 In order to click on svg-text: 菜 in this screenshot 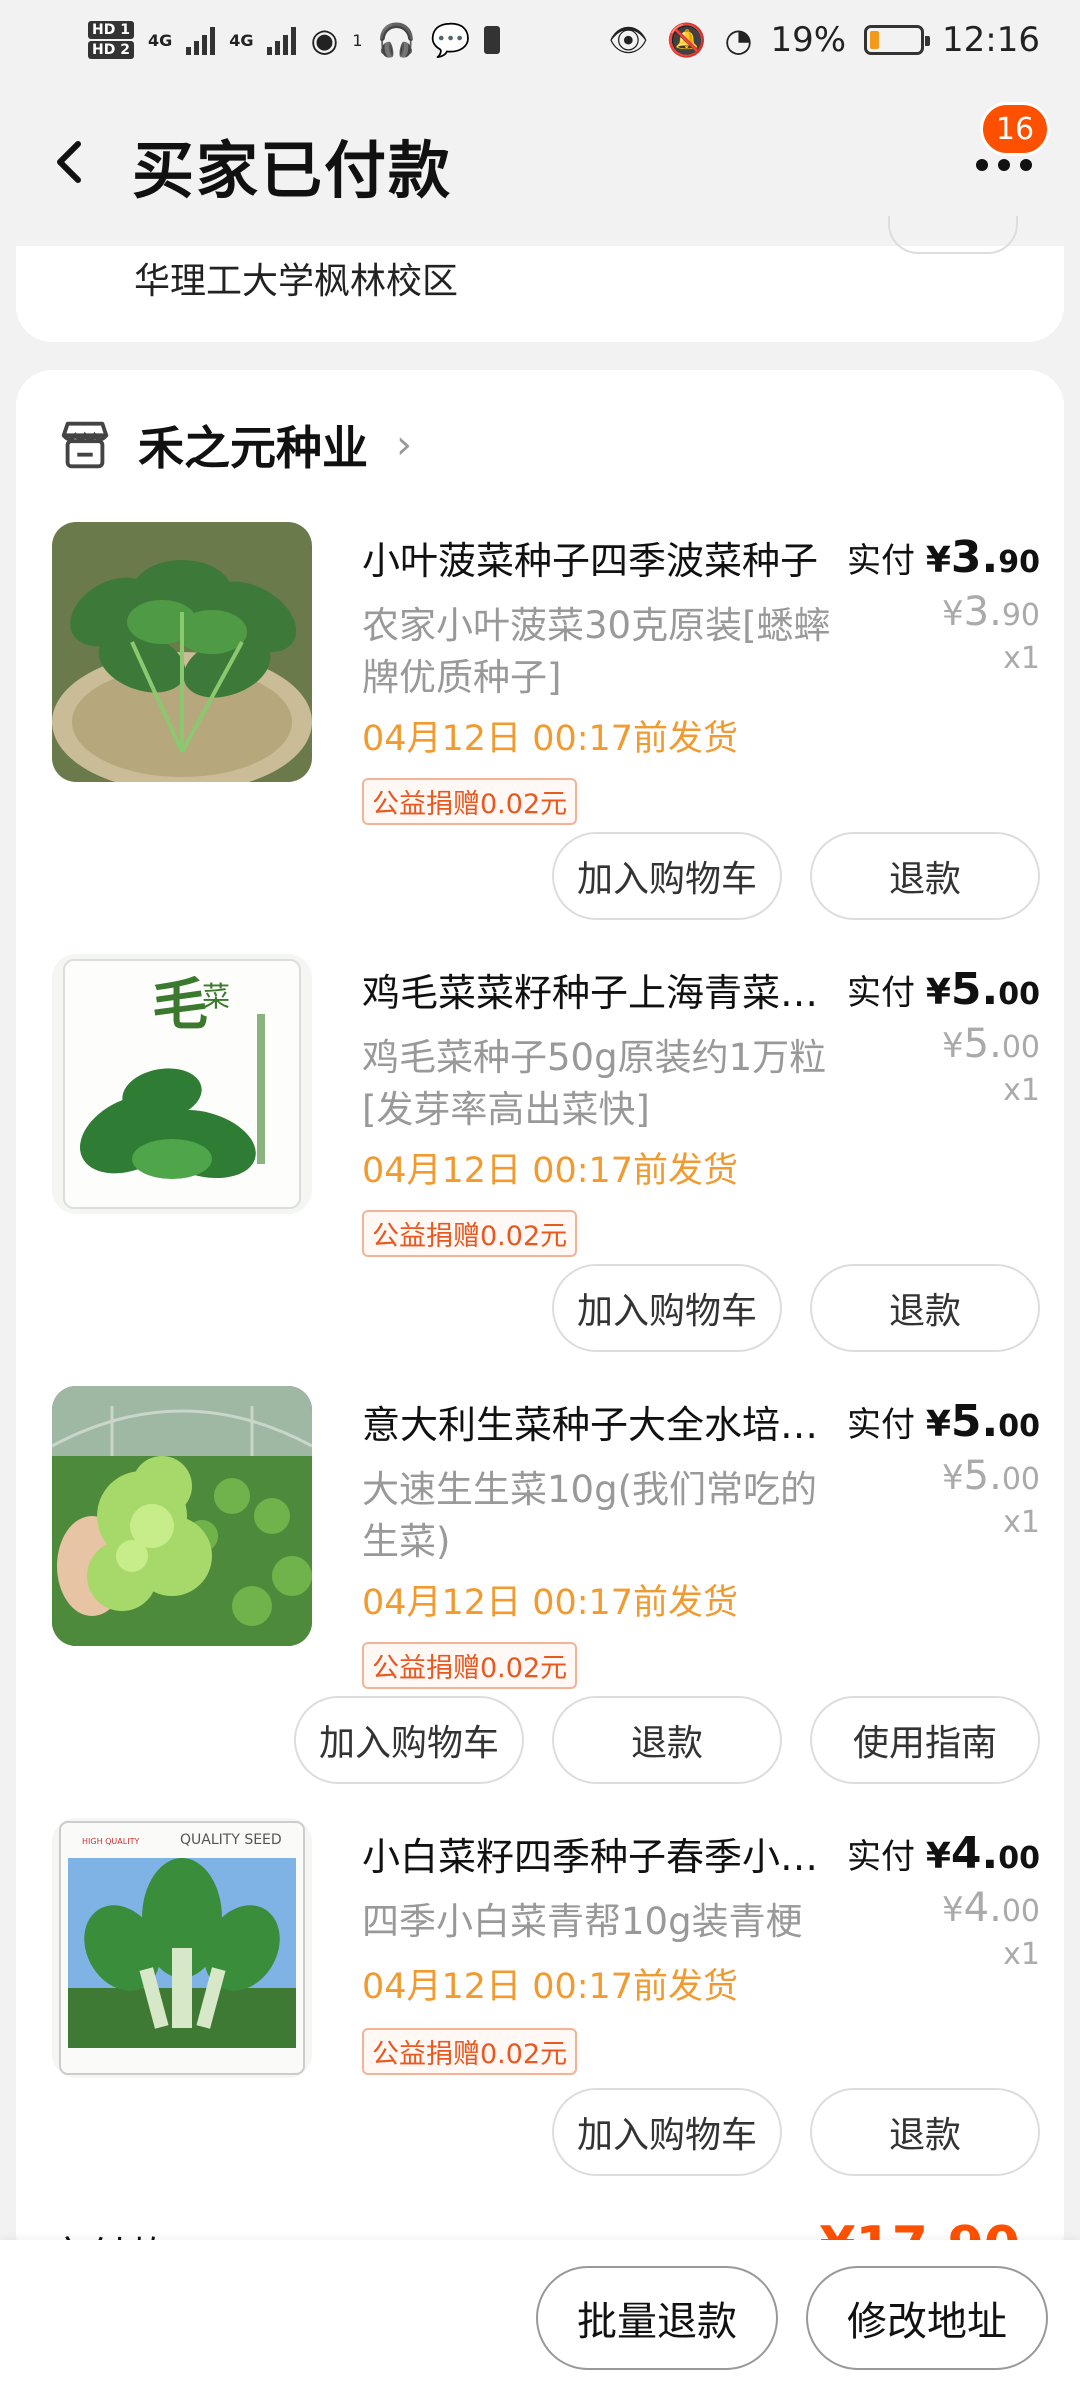, I will do `click(216, 996)`.